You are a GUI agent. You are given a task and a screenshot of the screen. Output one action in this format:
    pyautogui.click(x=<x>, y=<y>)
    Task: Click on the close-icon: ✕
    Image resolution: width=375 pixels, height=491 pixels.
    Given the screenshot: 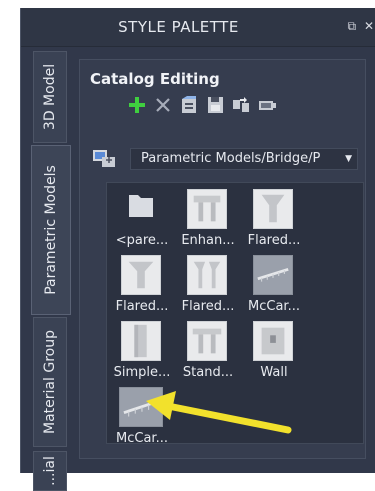 What is the action you would take?
    pyautogui.click(x=369, y=26)
    